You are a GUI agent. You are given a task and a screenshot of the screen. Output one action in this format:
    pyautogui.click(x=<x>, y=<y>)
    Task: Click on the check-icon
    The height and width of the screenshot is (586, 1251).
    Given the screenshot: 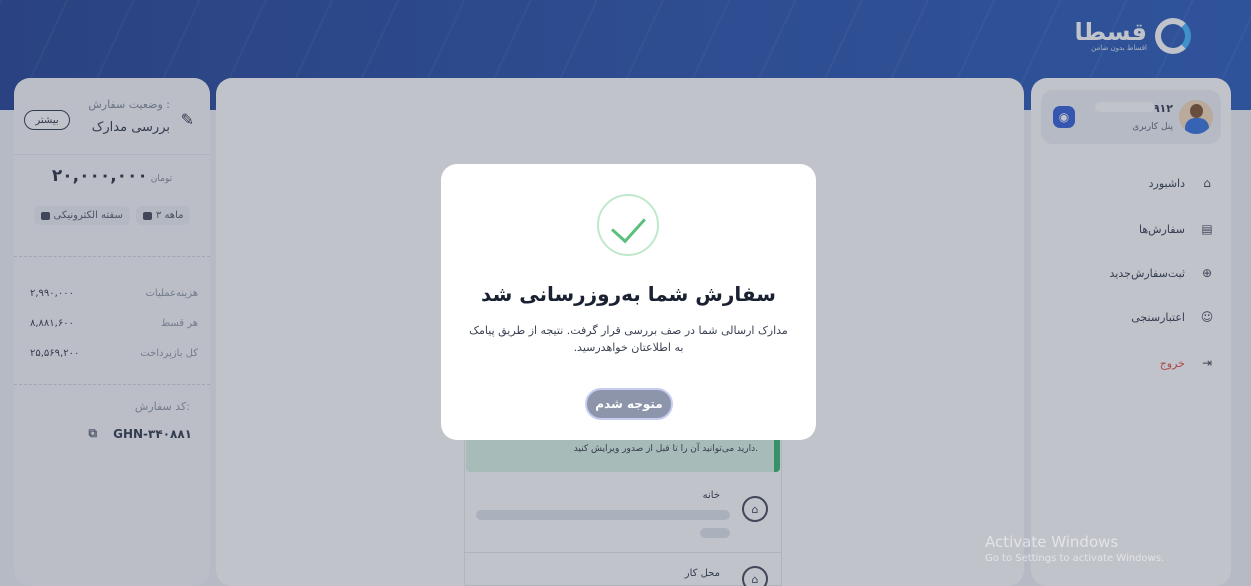 What is the action you would take?
    pyautogui.click(x=628, y=225)
    